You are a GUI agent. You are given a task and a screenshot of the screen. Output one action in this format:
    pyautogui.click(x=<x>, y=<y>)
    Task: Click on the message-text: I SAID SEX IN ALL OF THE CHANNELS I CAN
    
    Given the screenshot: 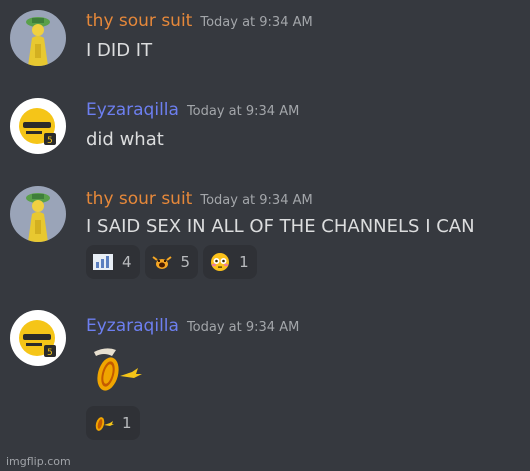 What is the action you would take?
    pyautogui.click(x=280, y=226)
    